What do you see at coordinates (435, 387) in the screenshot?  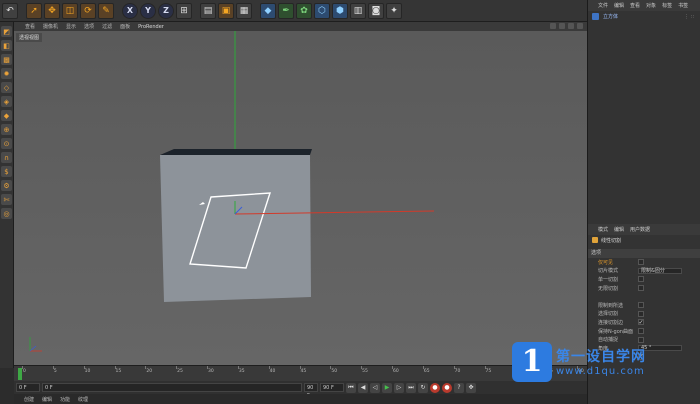 I see `record-icon: ●` at bounding box center [435, 387].